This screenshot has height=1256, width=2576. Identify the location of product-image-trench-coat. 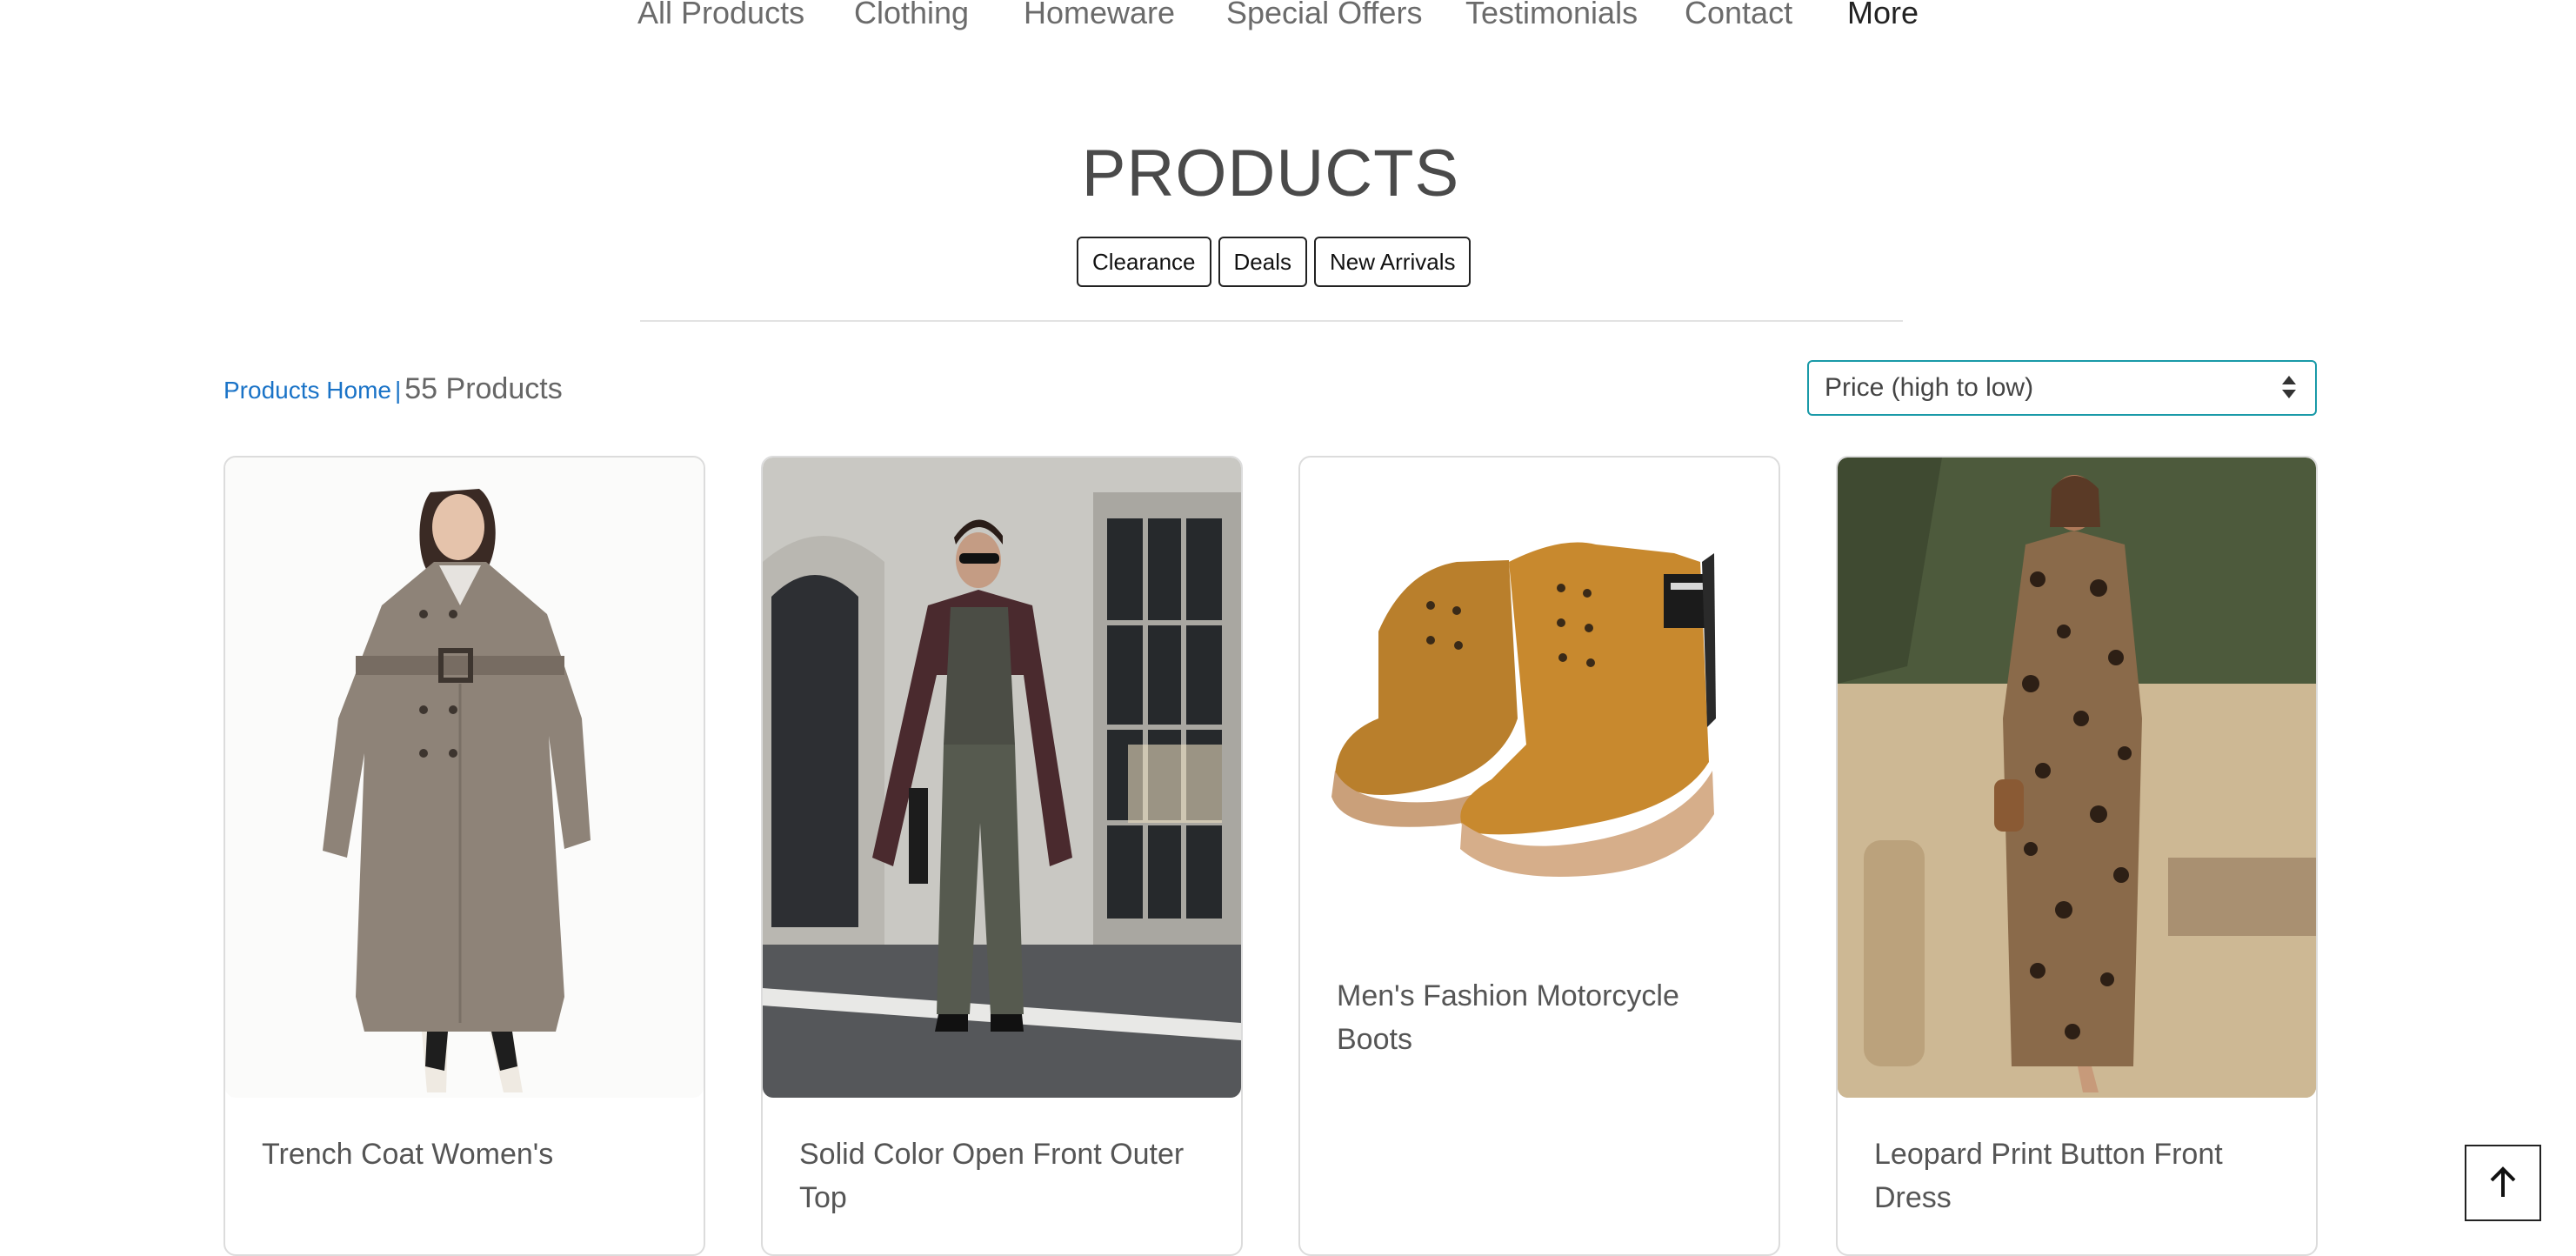
(465, 778).